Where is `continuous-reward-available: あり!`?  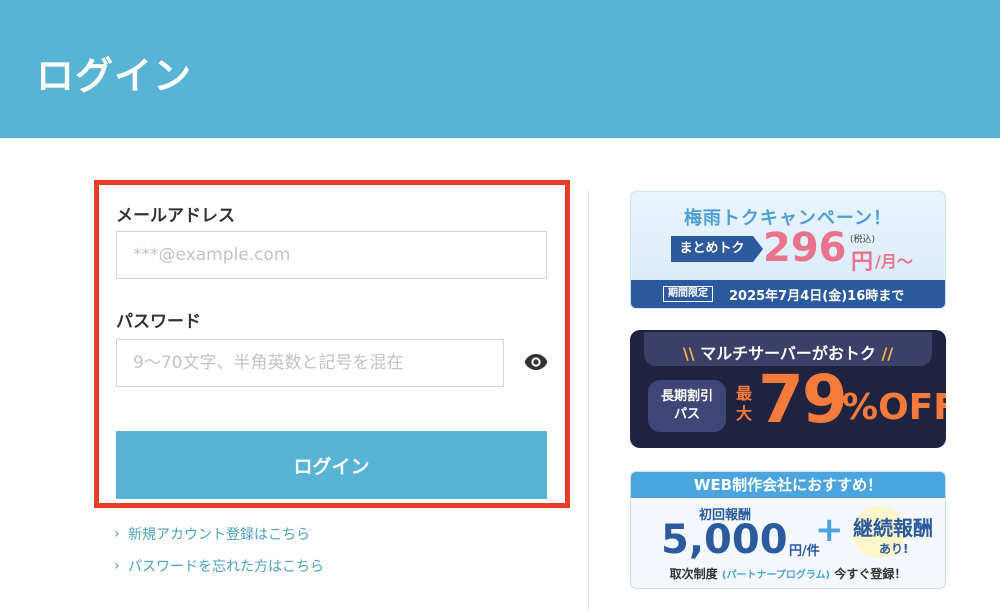
continuous-reward-available: あり! is located at coordinates (894, 549).